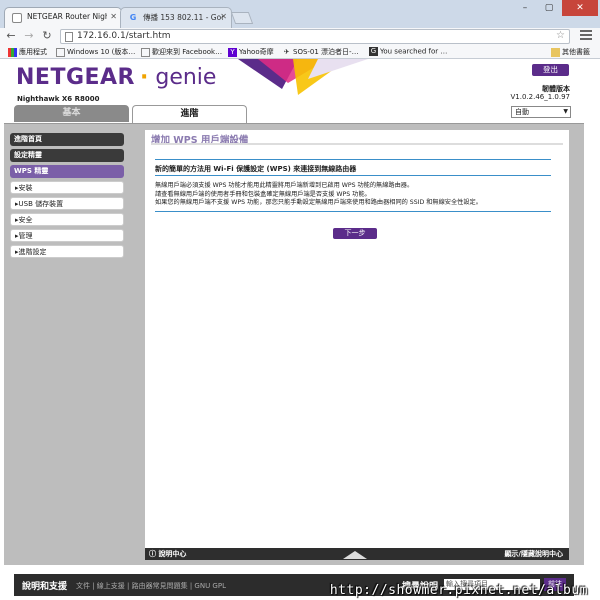 The image size is (600, 600). What do you see at coordinates (29, 36) in the screenshot?
I see `forward-icon: →` at bounding box center [29, 36].